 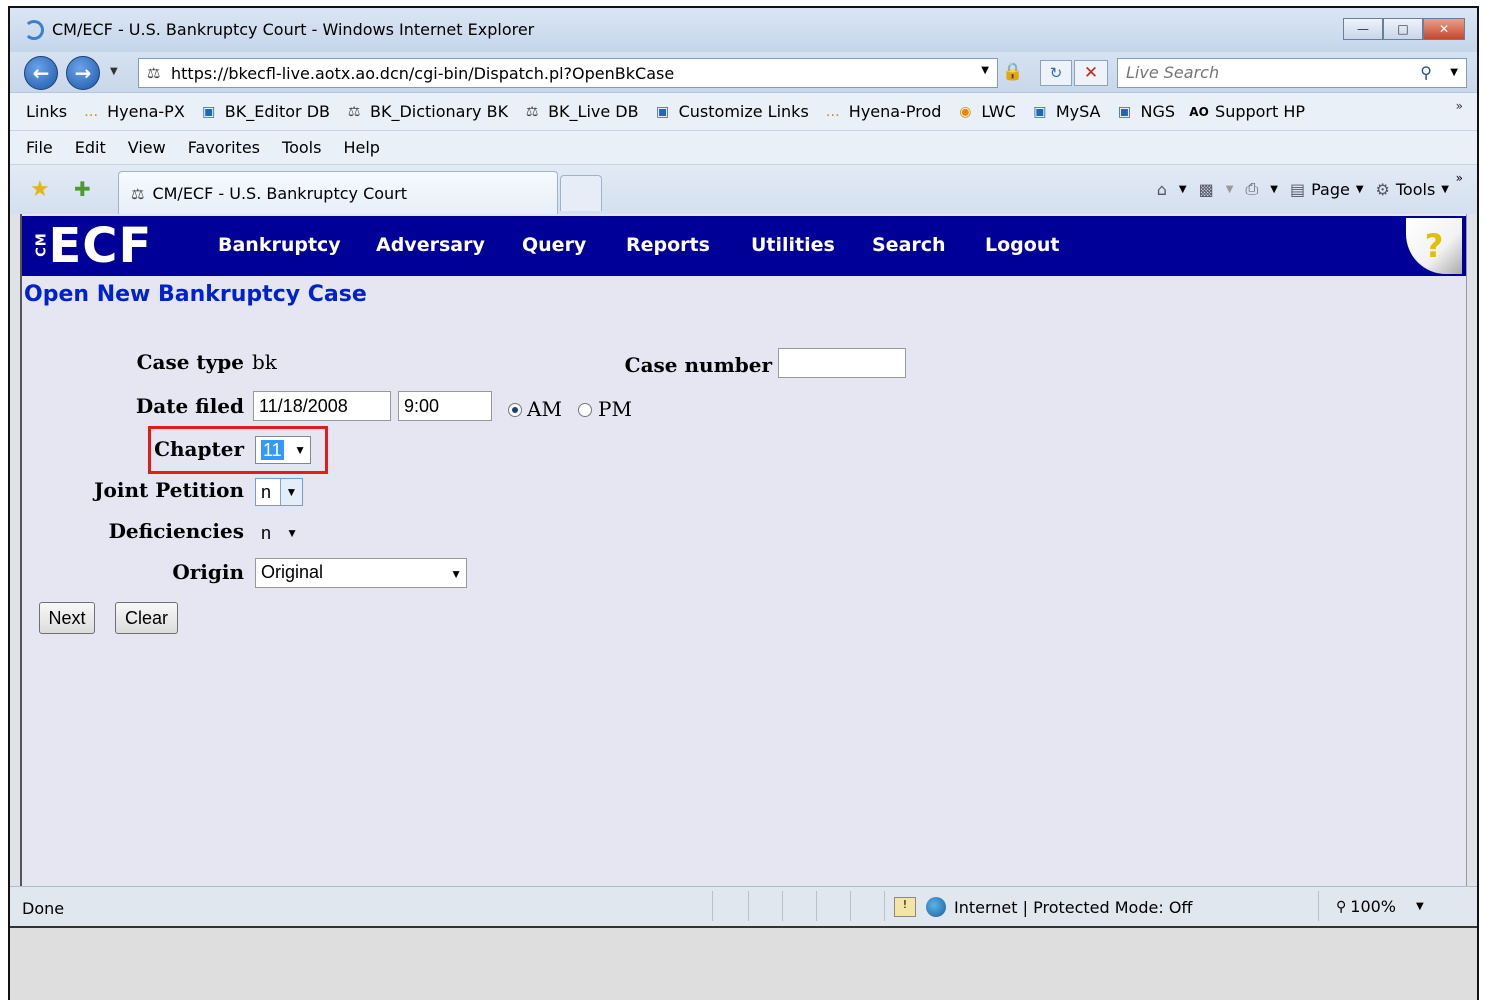 I want to click on nav-adversary: Adversary, so click(x=430, y=245).